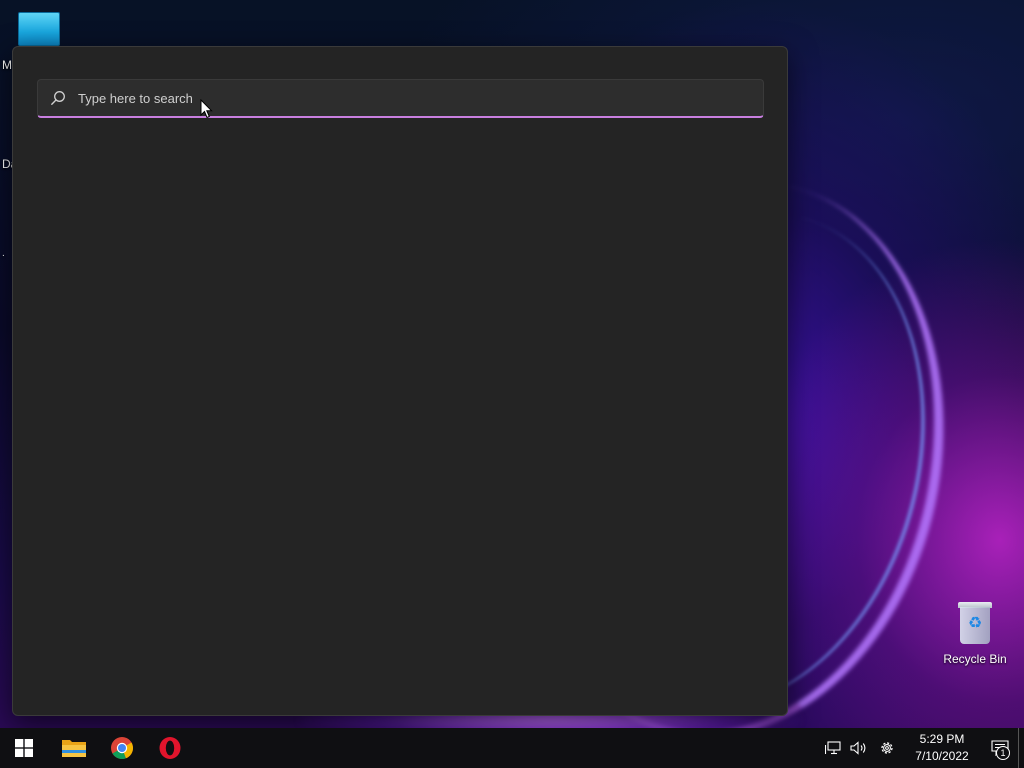 The height and width of the screenshot is (768, 1024). Describe the element at coordinates (58, 98) in the screenshot. I see `search-icon` at that location.